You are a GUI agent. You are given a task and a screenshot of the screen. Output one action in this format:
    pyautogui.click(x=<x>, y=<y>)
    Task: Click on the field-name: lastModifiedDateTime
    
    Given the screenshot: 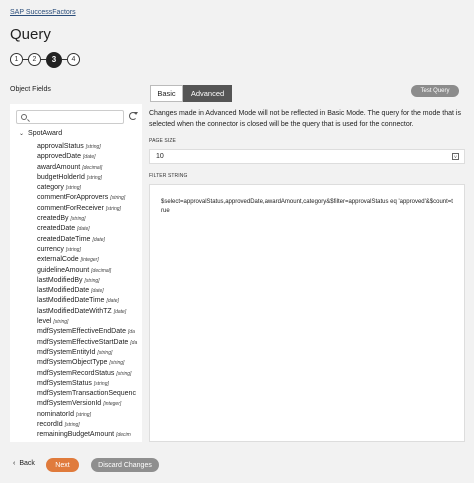 What is the action you would take?
    pyautogui.click(x=71, y=301)
    